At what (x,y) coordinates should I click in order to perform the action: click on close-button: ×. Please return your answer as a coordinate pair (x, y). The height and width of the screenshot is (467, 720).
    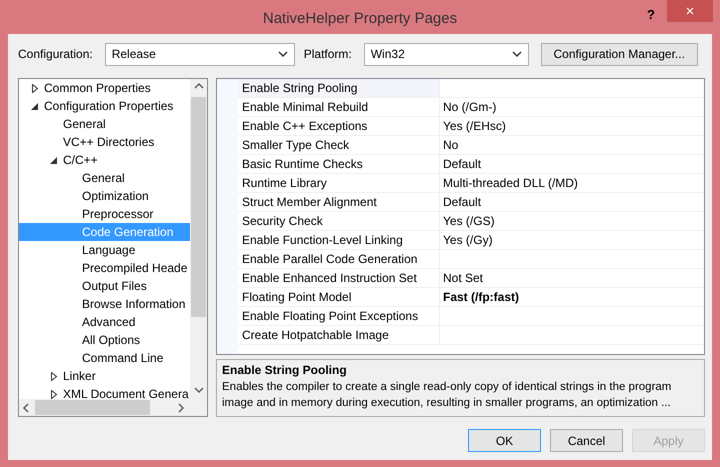
    Looking at the image, I should click on (690, 11).